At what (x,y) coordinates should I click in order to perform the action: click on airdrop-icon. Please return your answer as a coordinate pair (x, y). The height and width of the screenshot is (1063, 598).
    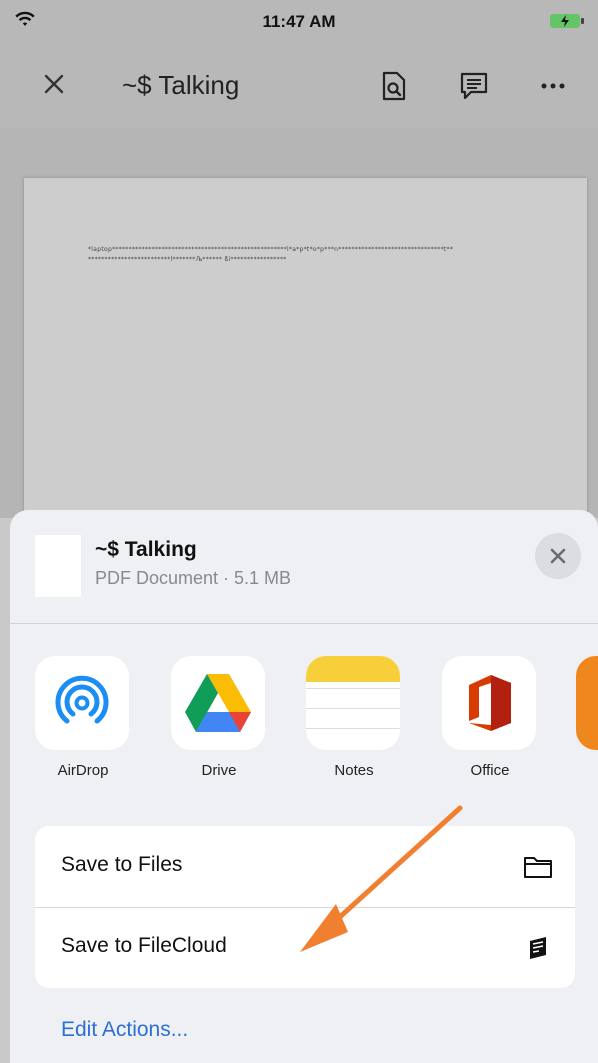
    Looking at the image, I should click on (82, 703).